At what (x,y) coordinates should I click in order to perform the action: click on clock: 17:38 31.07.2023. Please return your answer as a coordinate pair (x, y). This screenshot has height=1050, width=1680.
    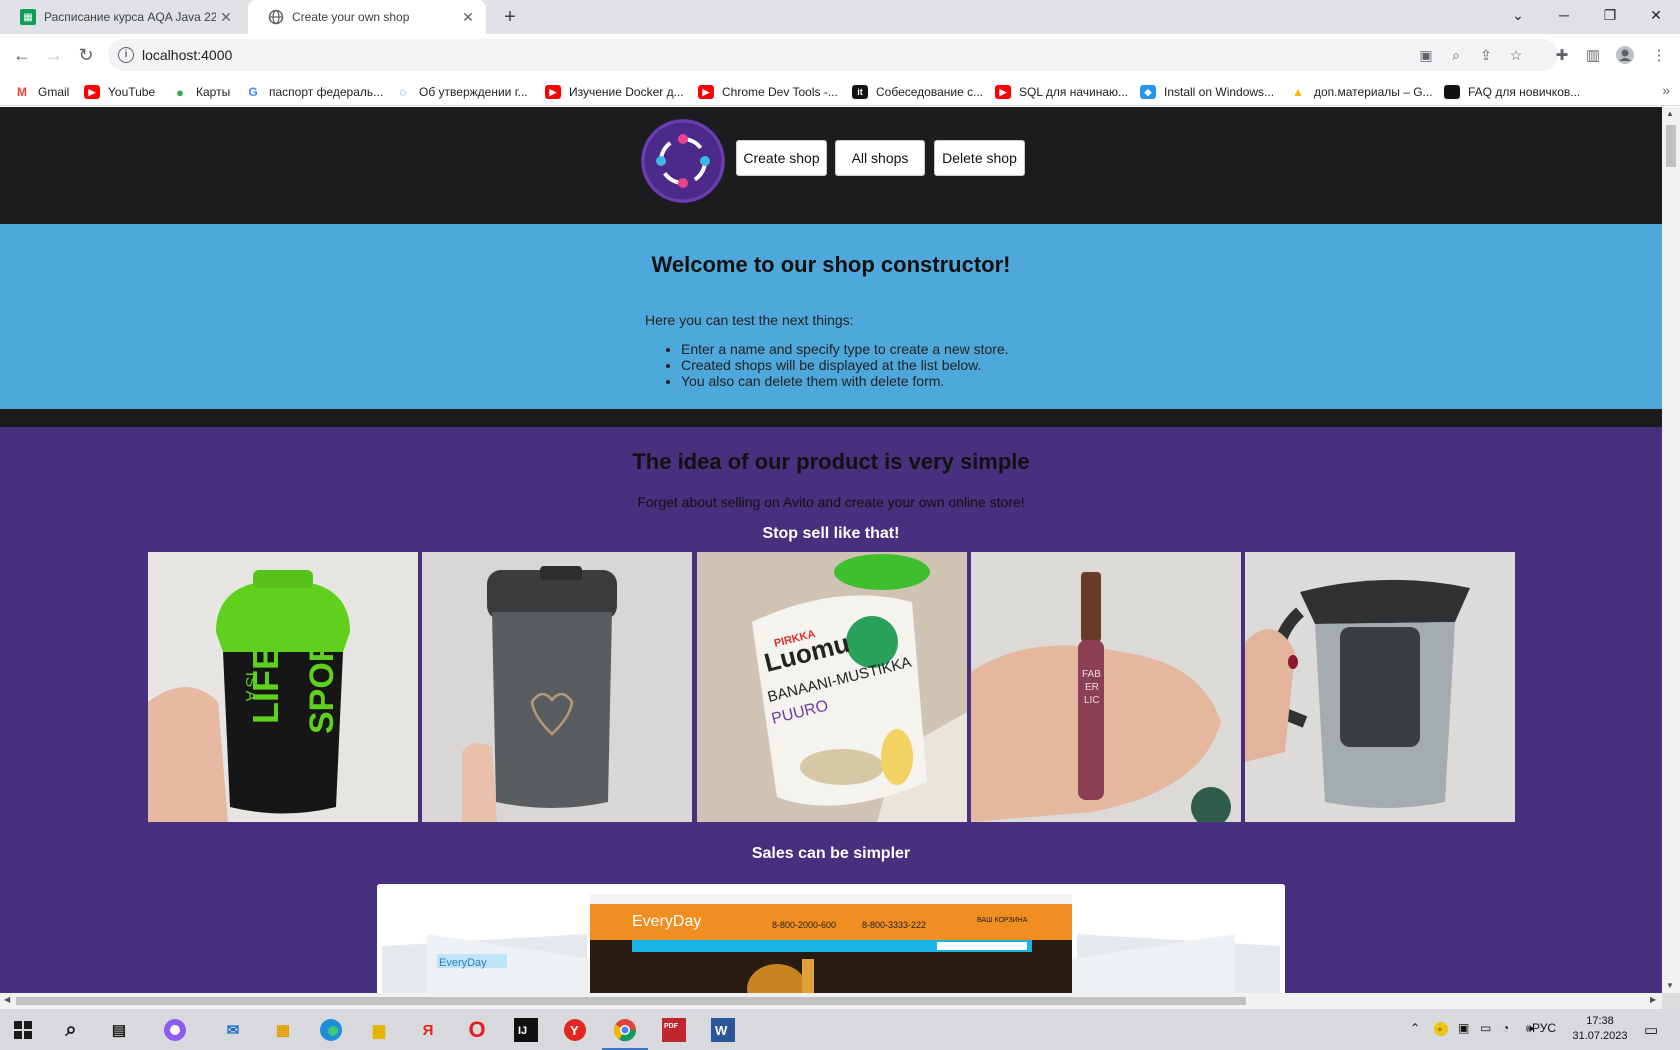
    Looking at the image, I should click on (1600, 1029).